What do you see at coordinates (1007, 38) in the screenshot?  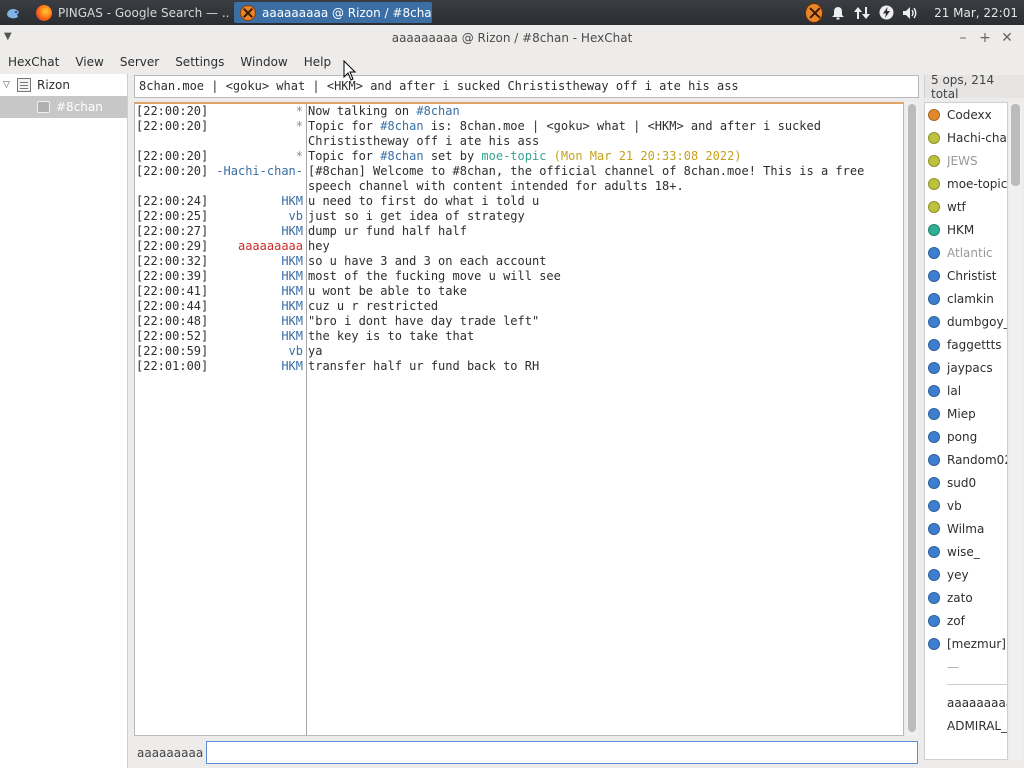 I see `close-icon: ✕` at bounding box center [1007, 38].